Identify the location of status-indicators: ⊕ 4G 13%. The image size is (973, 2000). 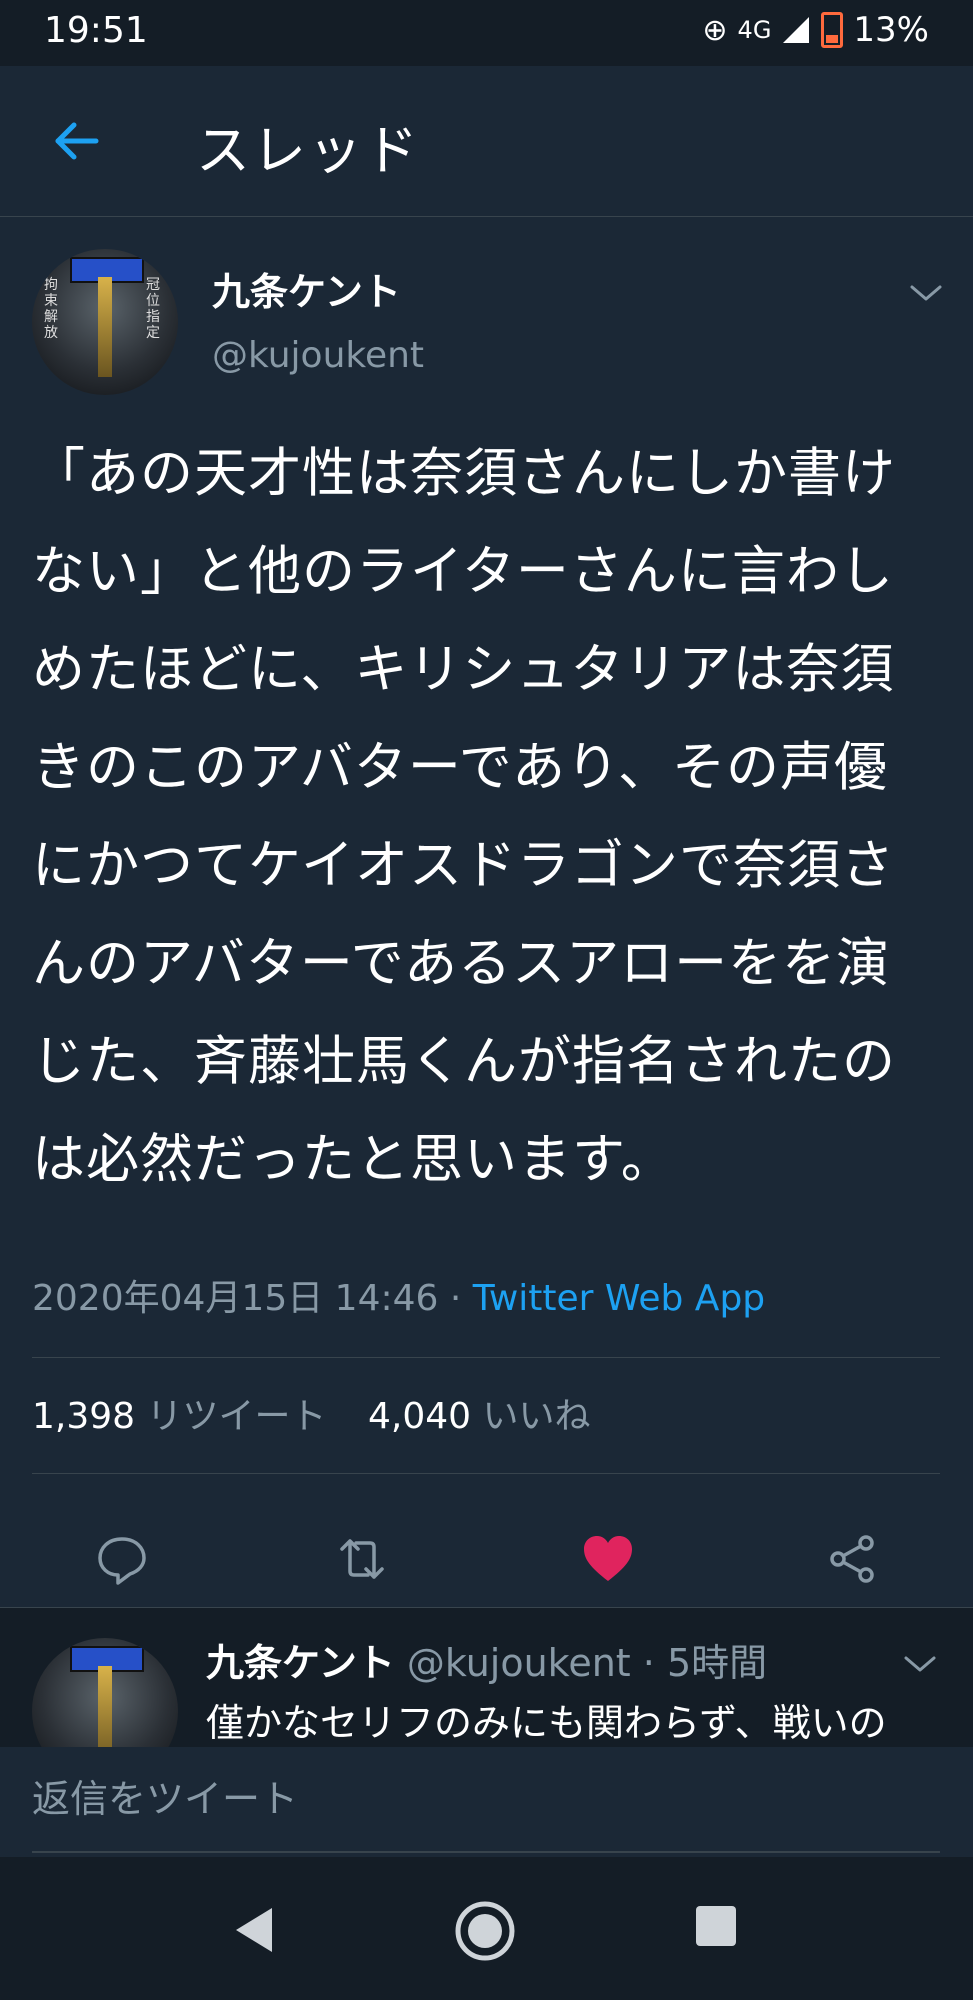
(815, 30).